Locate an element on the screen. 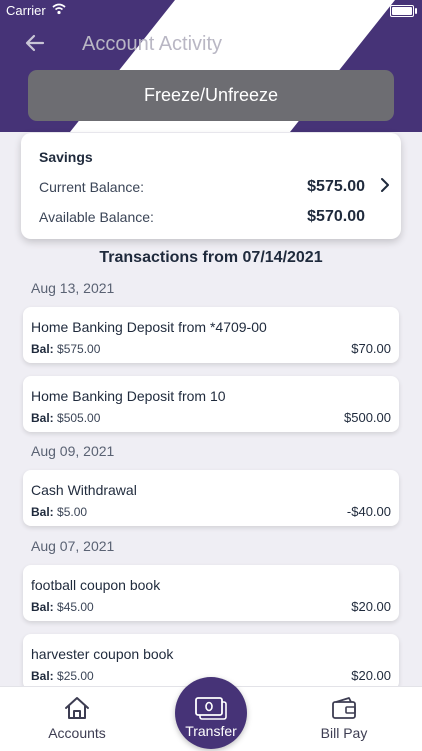  page-title: Account Activity is located at coordinates (152, 44).